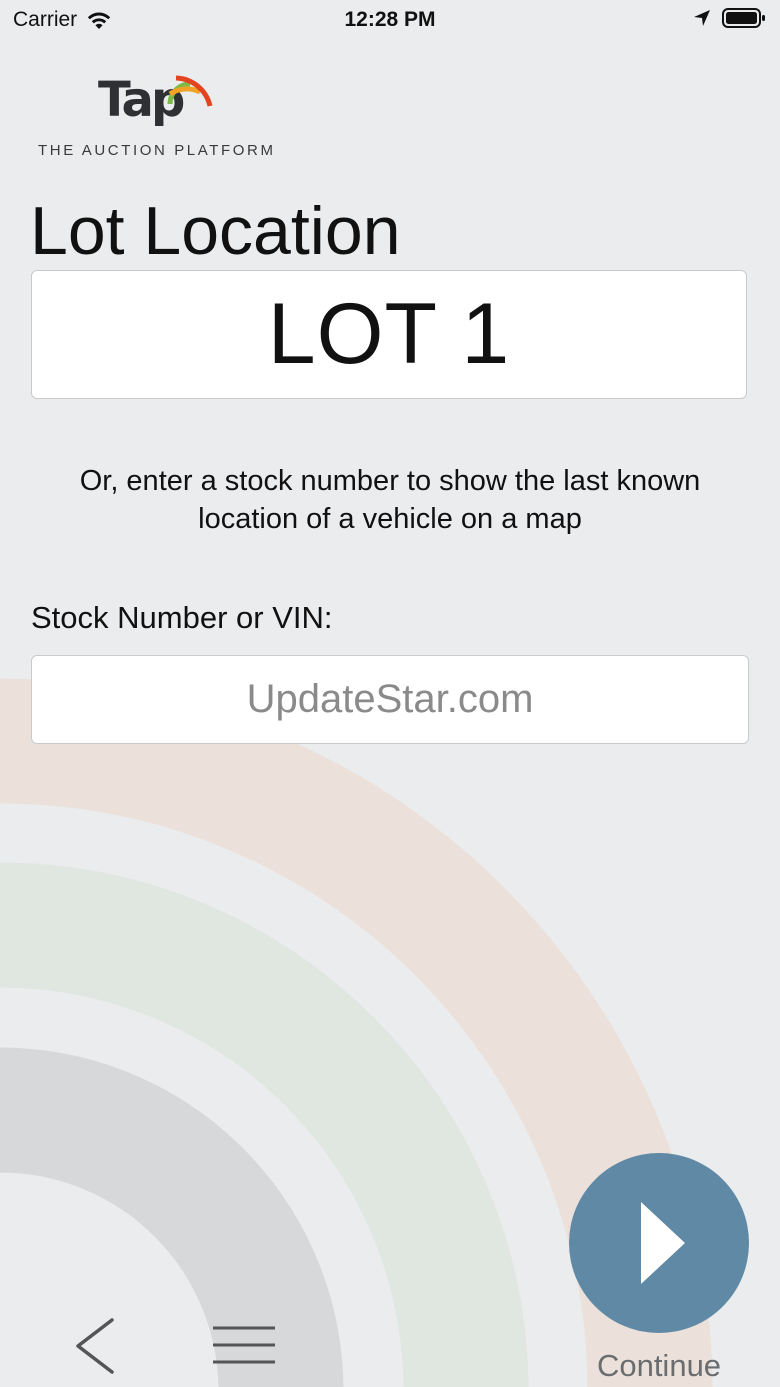 Image resolution: width=780 pixels, height=1387 pixels. I want to click on tap-logo: Tap THE AUCTION PLATFORM, so click(158, 117).